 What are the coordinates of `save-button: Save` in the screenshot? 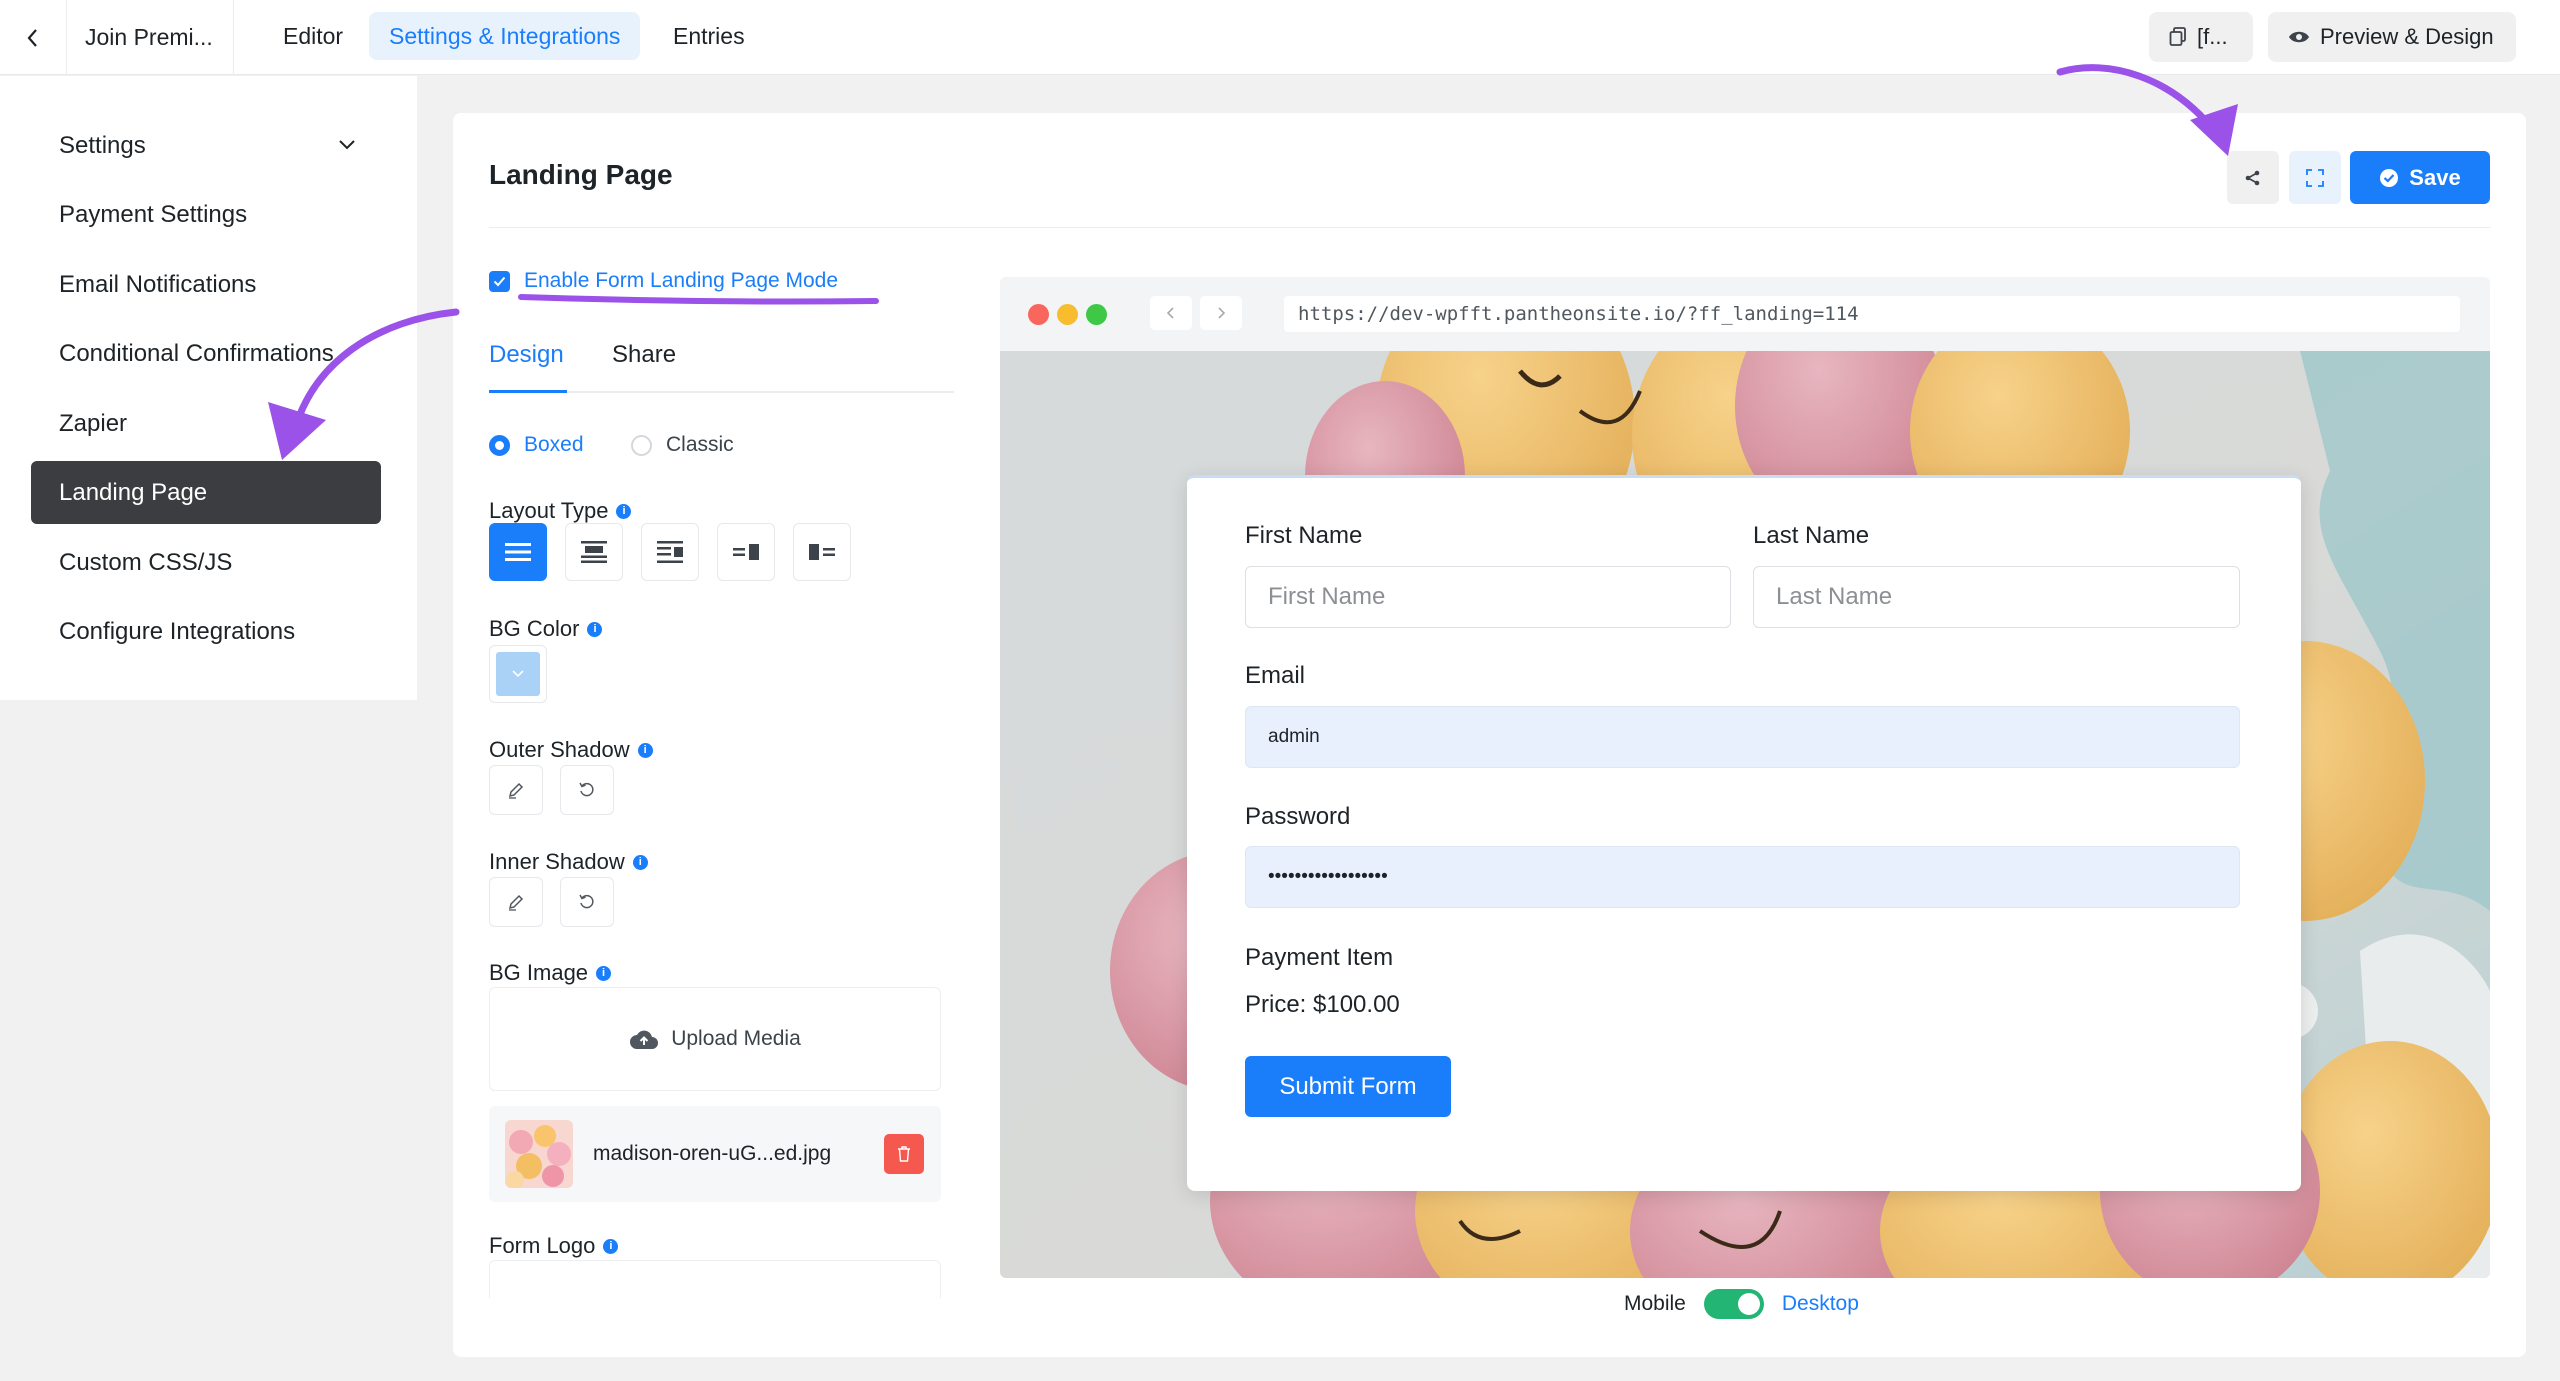 It's located at (2420, 177).